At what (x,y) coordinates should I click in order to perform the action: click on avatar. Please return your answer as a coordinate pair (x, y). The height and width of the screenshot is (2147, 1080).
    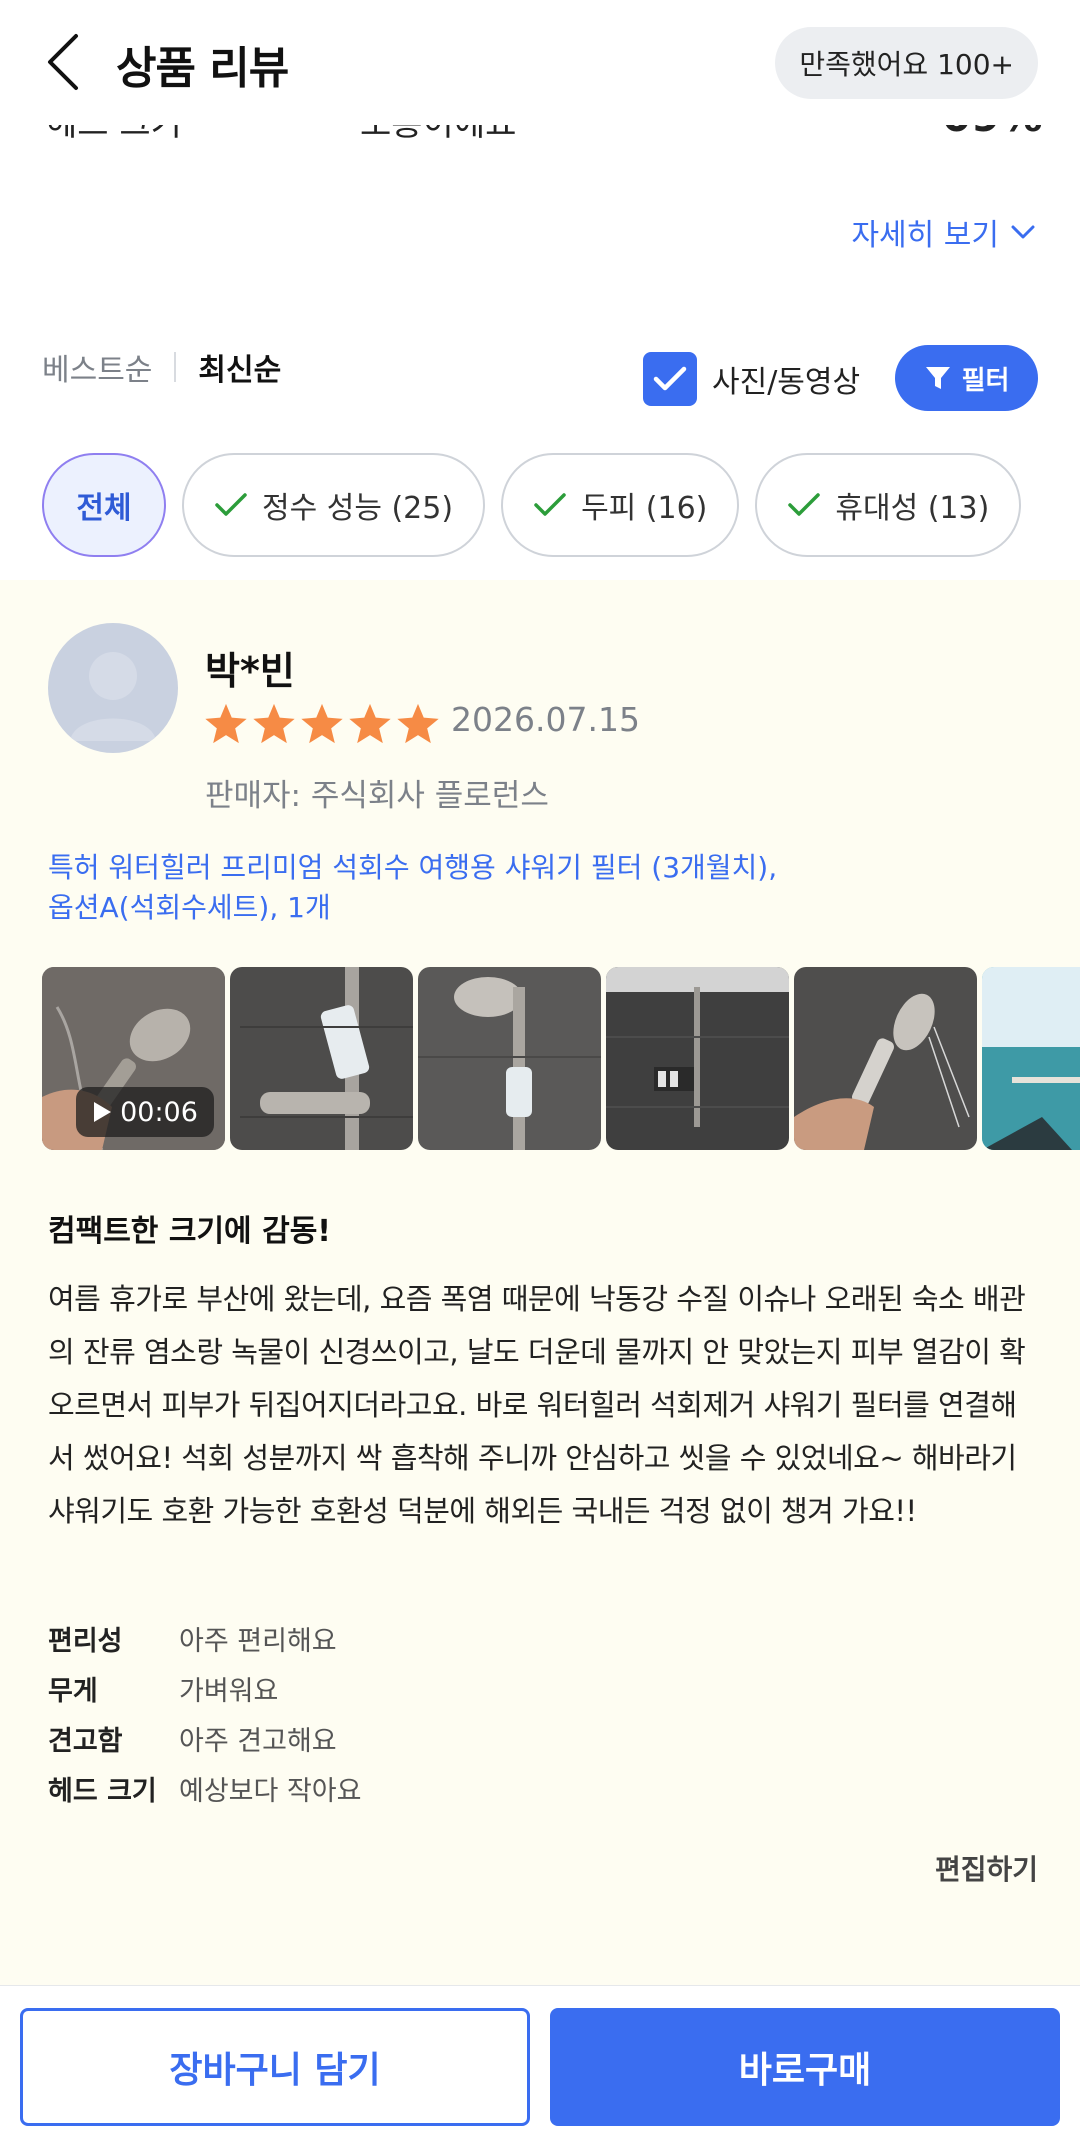
    Looking at the image, I should click on (113, 688).